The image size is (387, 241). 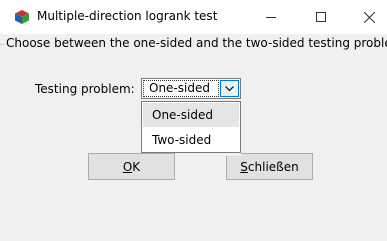 I want to click on ok-button-label: OK, so click(x=131, y=166).